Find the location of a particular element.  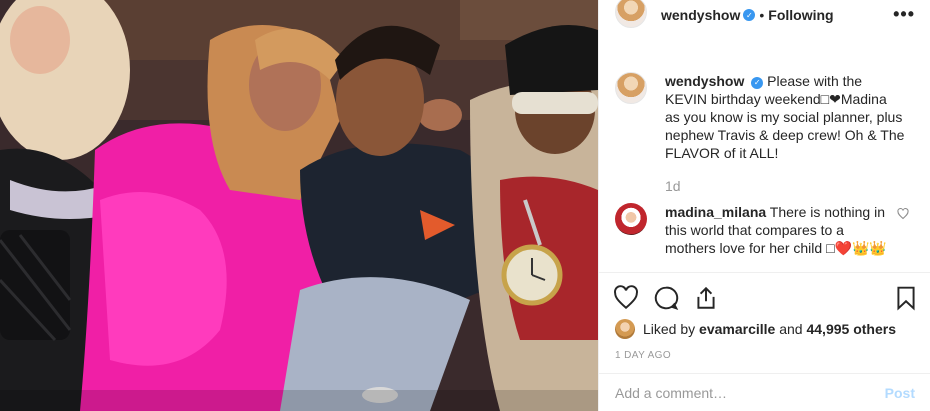

action-icons is located at coordinates (765, 298).